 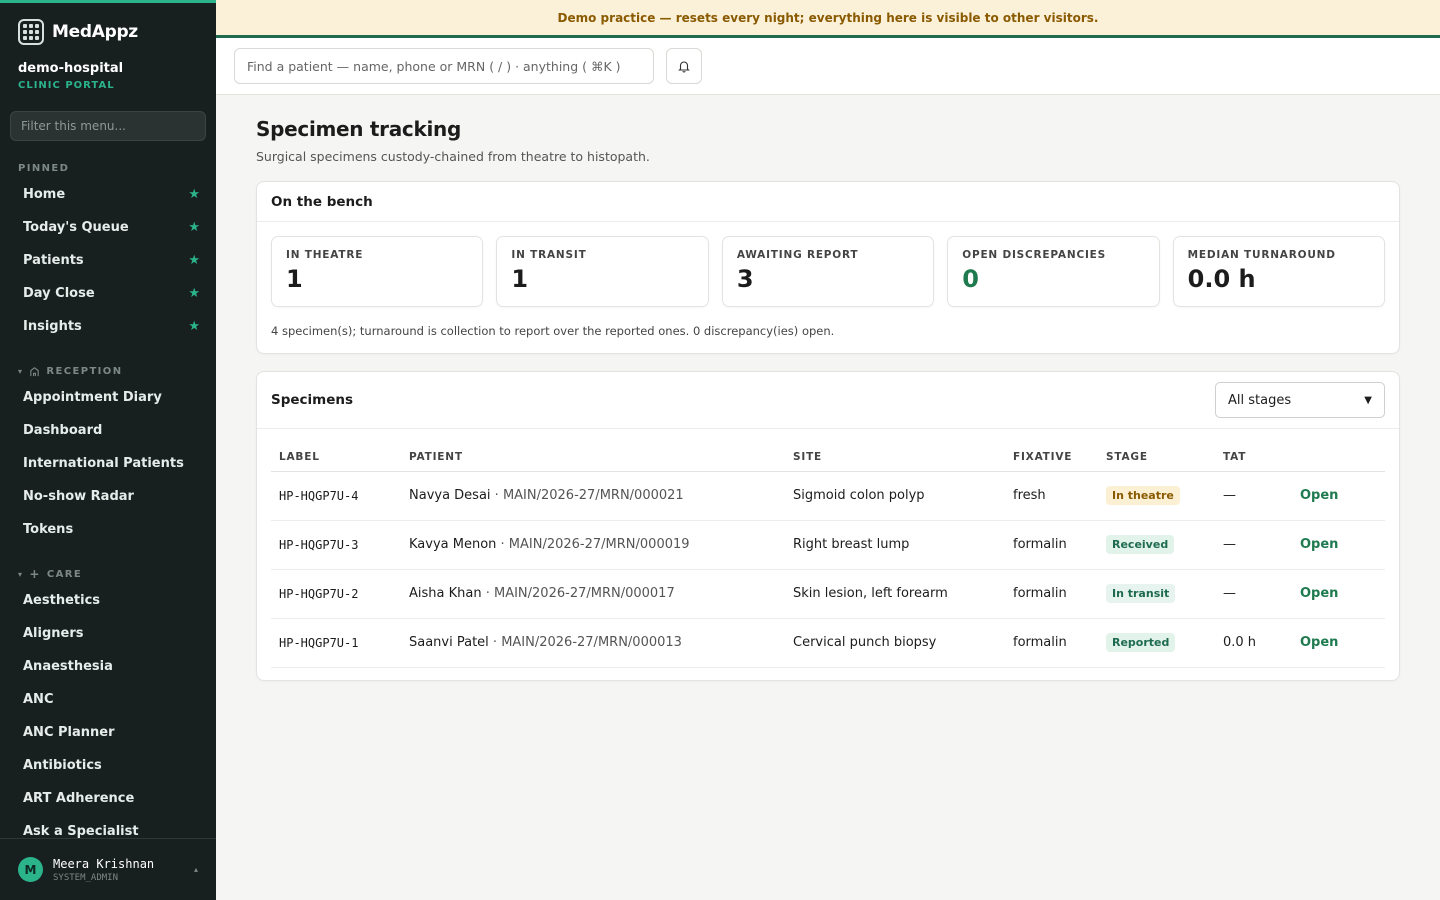 What do you see at coordinates (1338, 457) in the screenshot?
I see `col-action` at bounding box center [1338, 457].